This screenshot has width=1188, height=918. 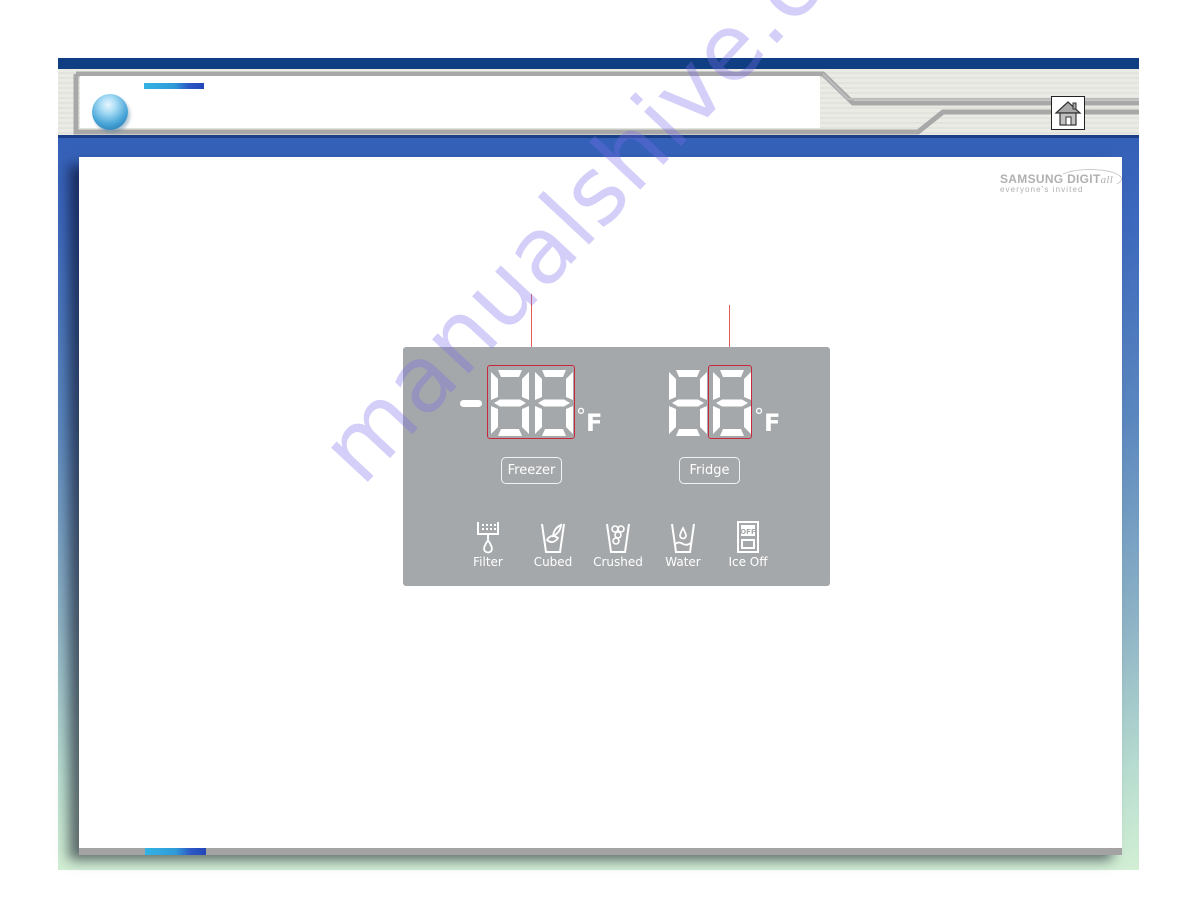 What do you see at coordinates (618, 562) in the screenshot?
I see `crushed-label: Crushed` at bounding box center [618, 562].